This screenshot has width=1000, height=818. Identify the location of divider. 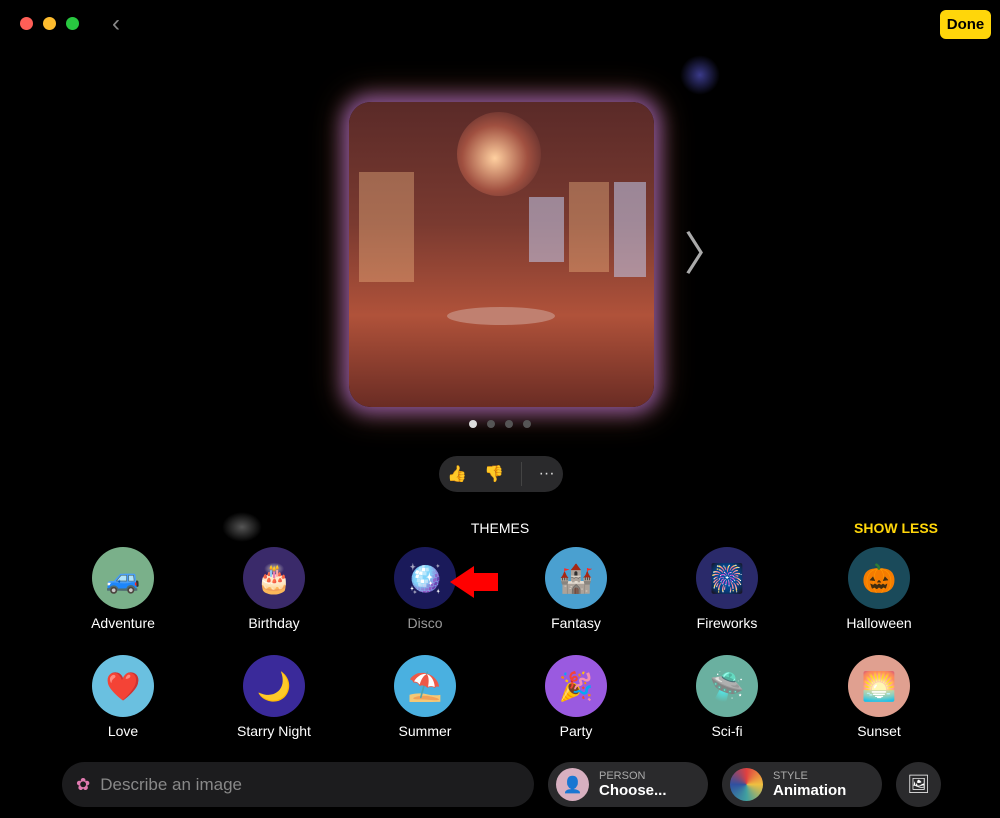
(521, 474).